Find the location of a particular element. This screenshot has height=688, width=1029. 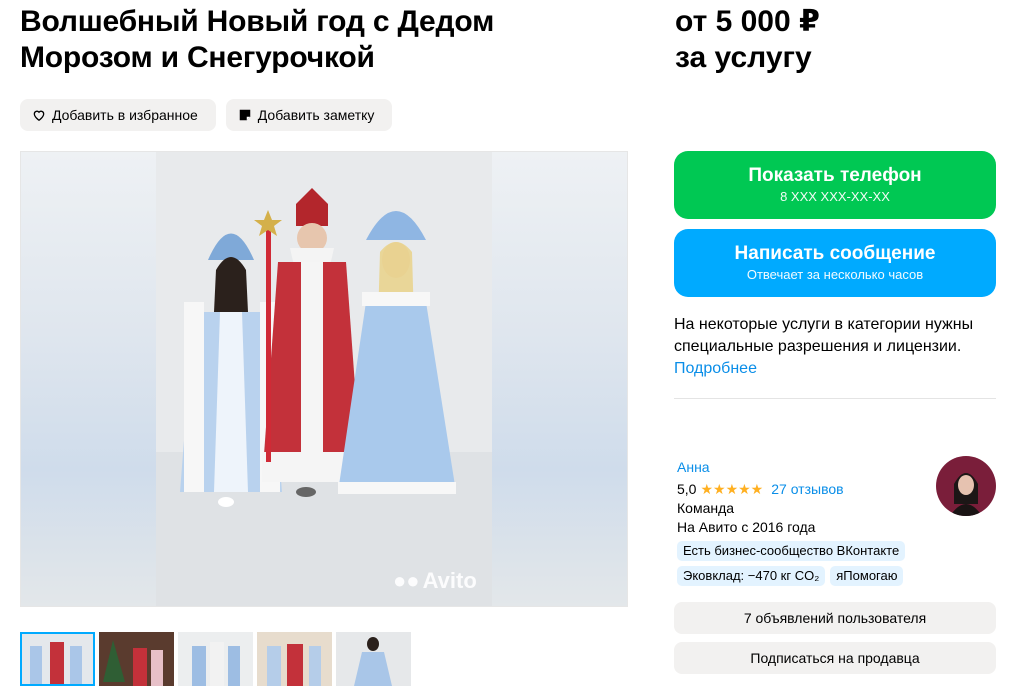

watermark-text: Avito is located at coordinates (449, 580).